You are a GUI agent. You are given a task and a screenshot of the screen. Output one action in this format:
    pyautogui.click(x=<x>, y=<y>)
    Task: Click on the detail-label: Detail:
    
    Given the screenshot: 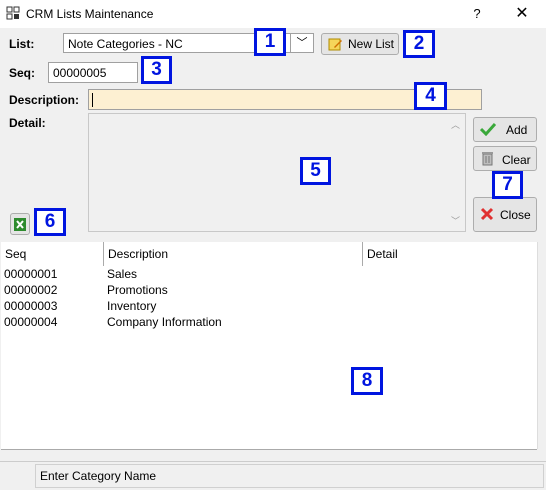 What is the action you would take?
    pyautogui.click(x=27, y=123)
    